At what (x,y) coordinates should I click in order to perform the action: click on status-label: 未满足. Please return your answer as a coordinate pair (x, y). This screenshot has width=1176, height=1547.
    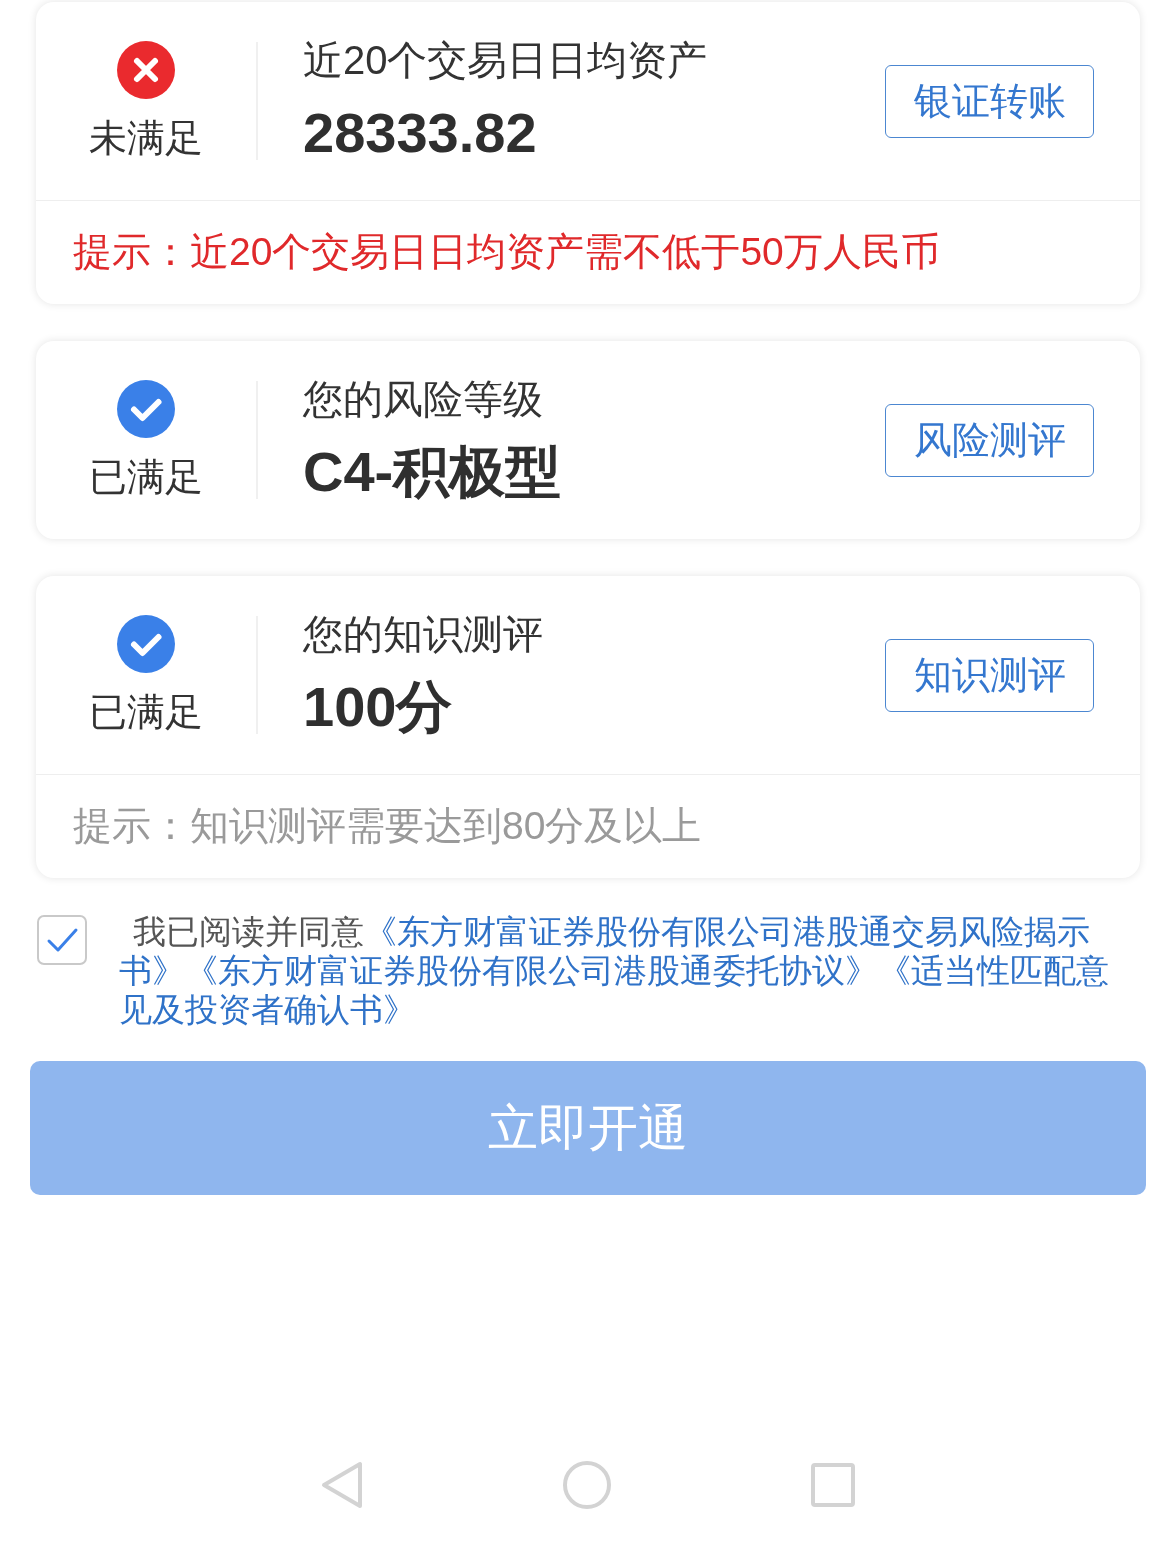
    Looking at the image, I should click on (146, 138).